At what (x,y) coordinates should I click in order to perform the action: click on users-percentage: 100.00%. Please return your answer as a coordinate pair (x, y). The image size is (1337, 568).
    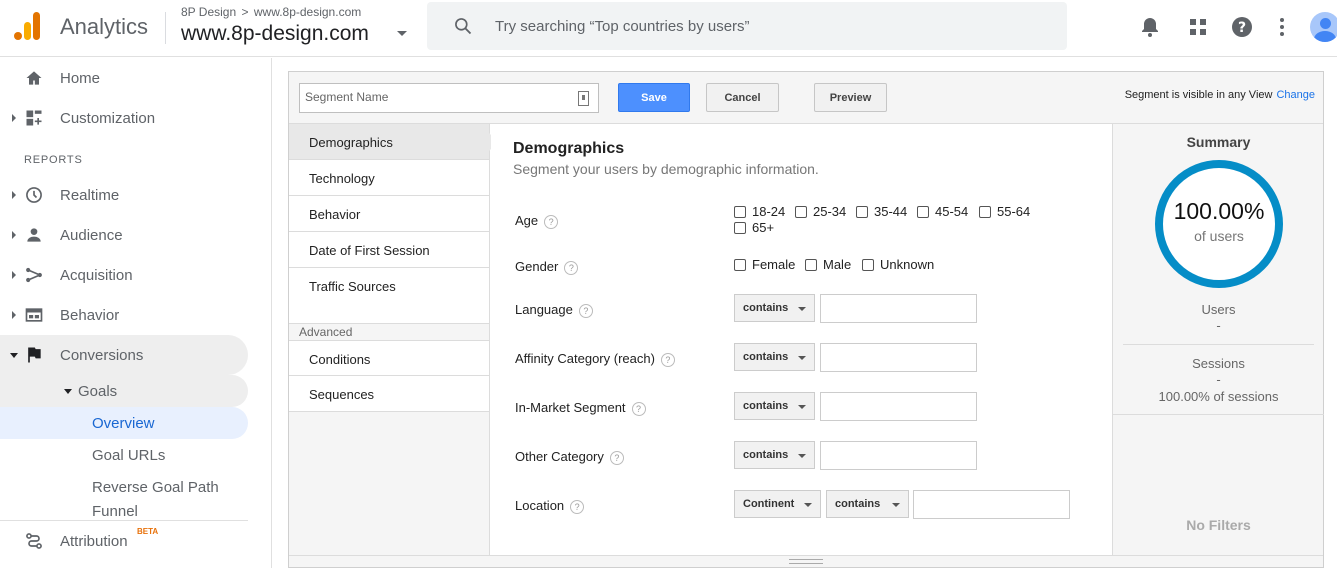
    Looking at the image, I should click on (1219, 211).